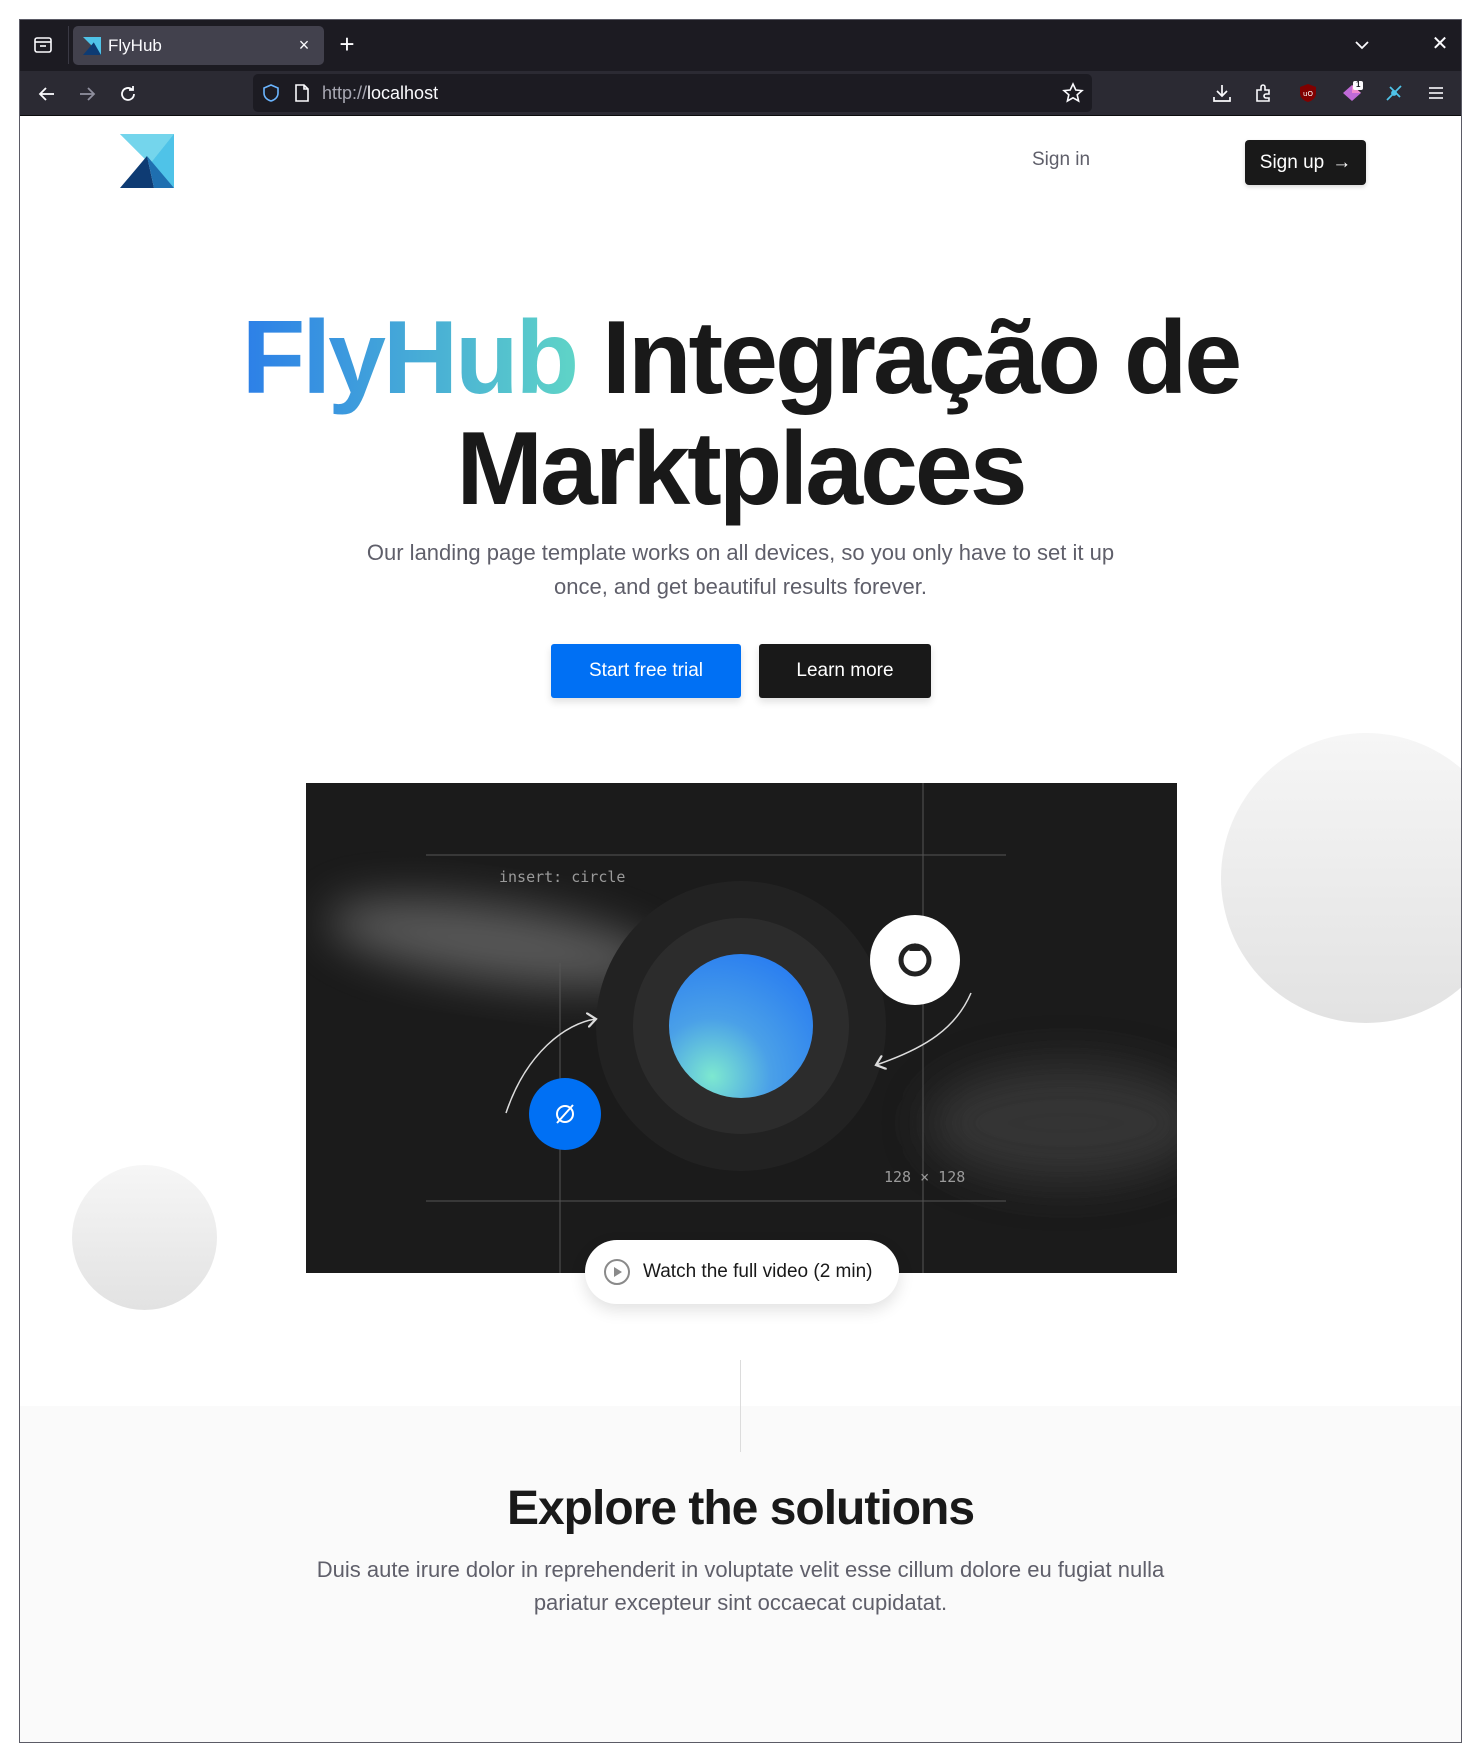  Describe the element at coordinates (135, 45) in the screenshot. I see `tab-title: FlyHub` at that location.